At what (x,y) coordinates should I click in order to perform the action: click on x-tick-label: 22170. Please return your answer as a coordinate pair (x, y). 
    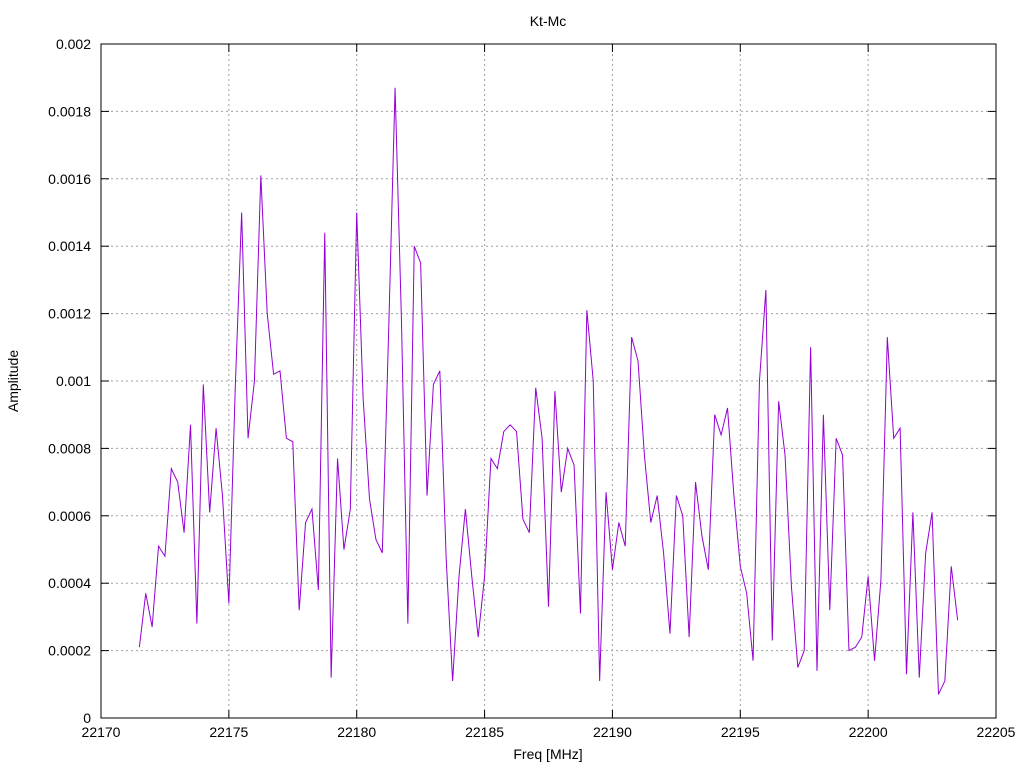
    Looking at the image, I should click on (101, 732).